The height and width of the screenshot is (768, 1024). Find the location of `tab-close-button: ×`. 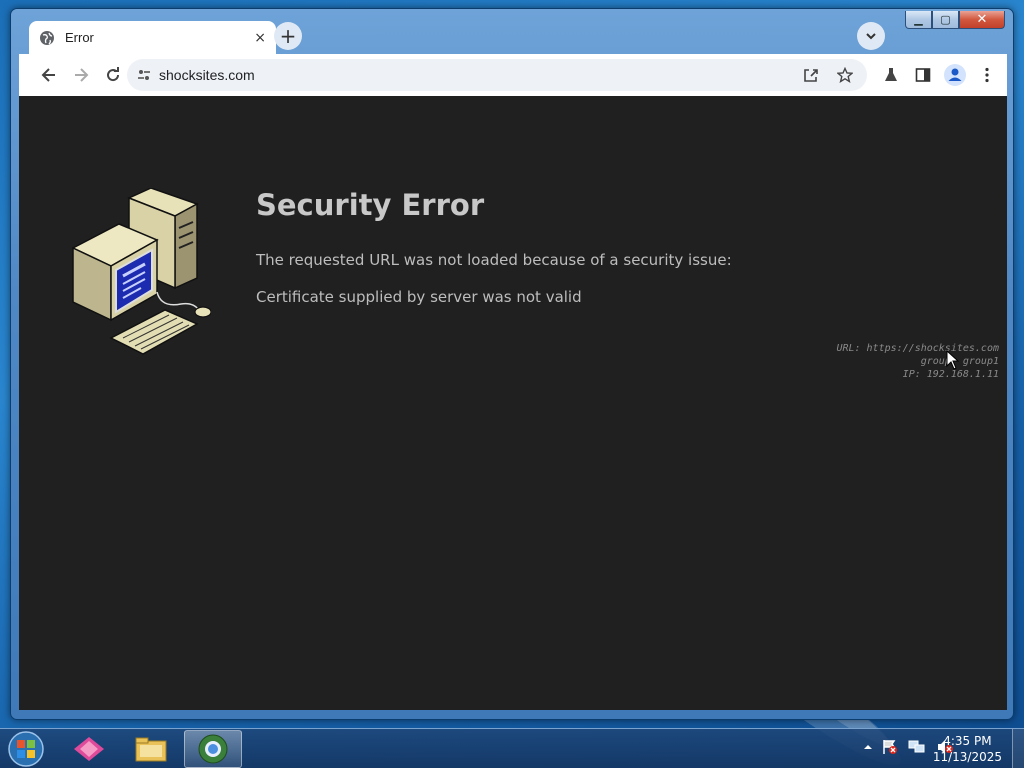

tab-close-button: × is located at coordinates (260, 38).